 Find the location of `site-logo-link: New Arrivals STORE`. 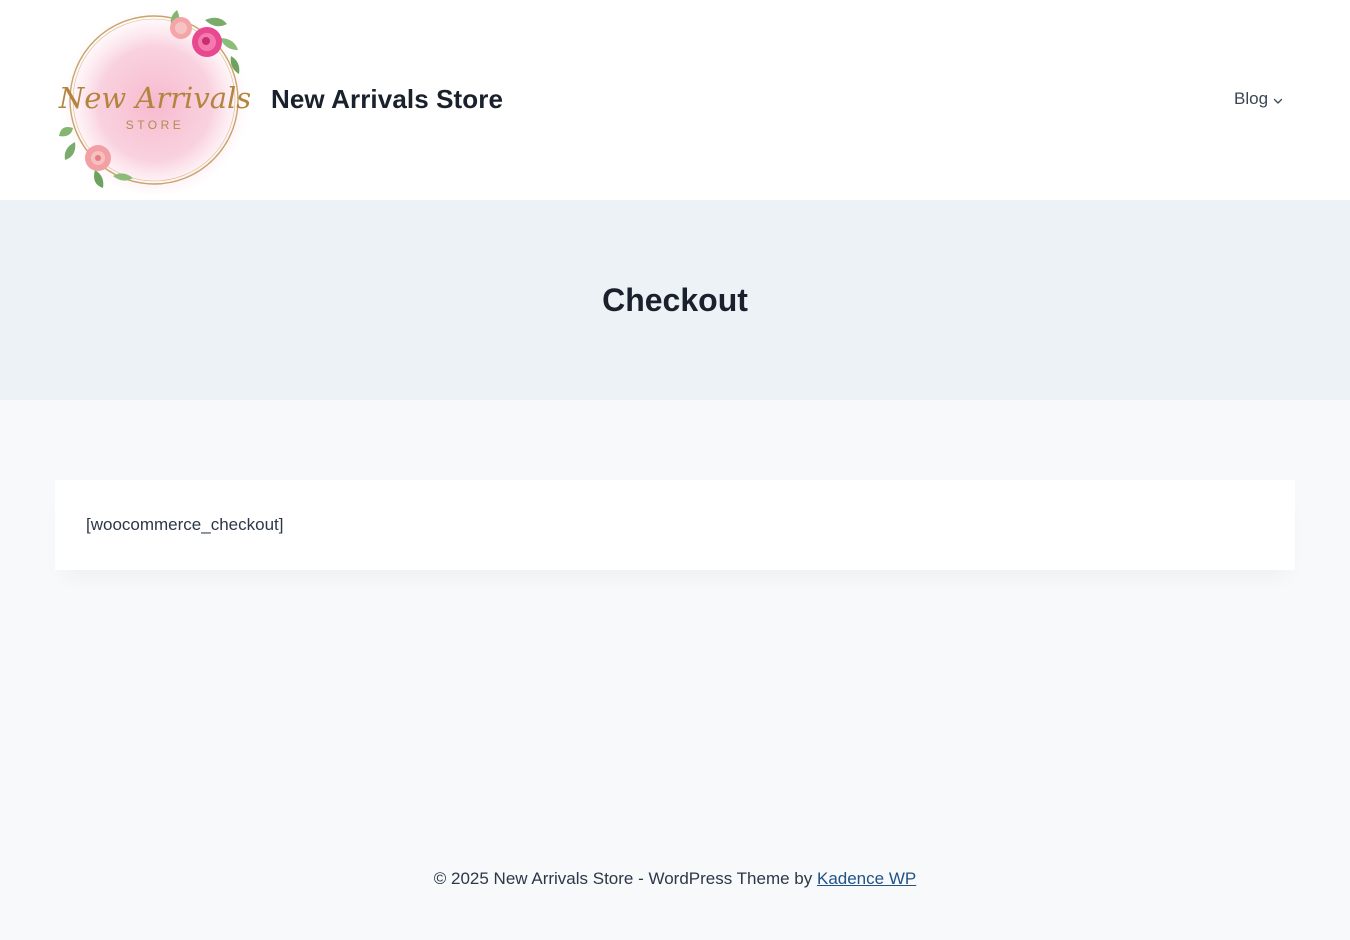

site-logo-link: New Arrivals STORE is located at coordinates (155, 98).